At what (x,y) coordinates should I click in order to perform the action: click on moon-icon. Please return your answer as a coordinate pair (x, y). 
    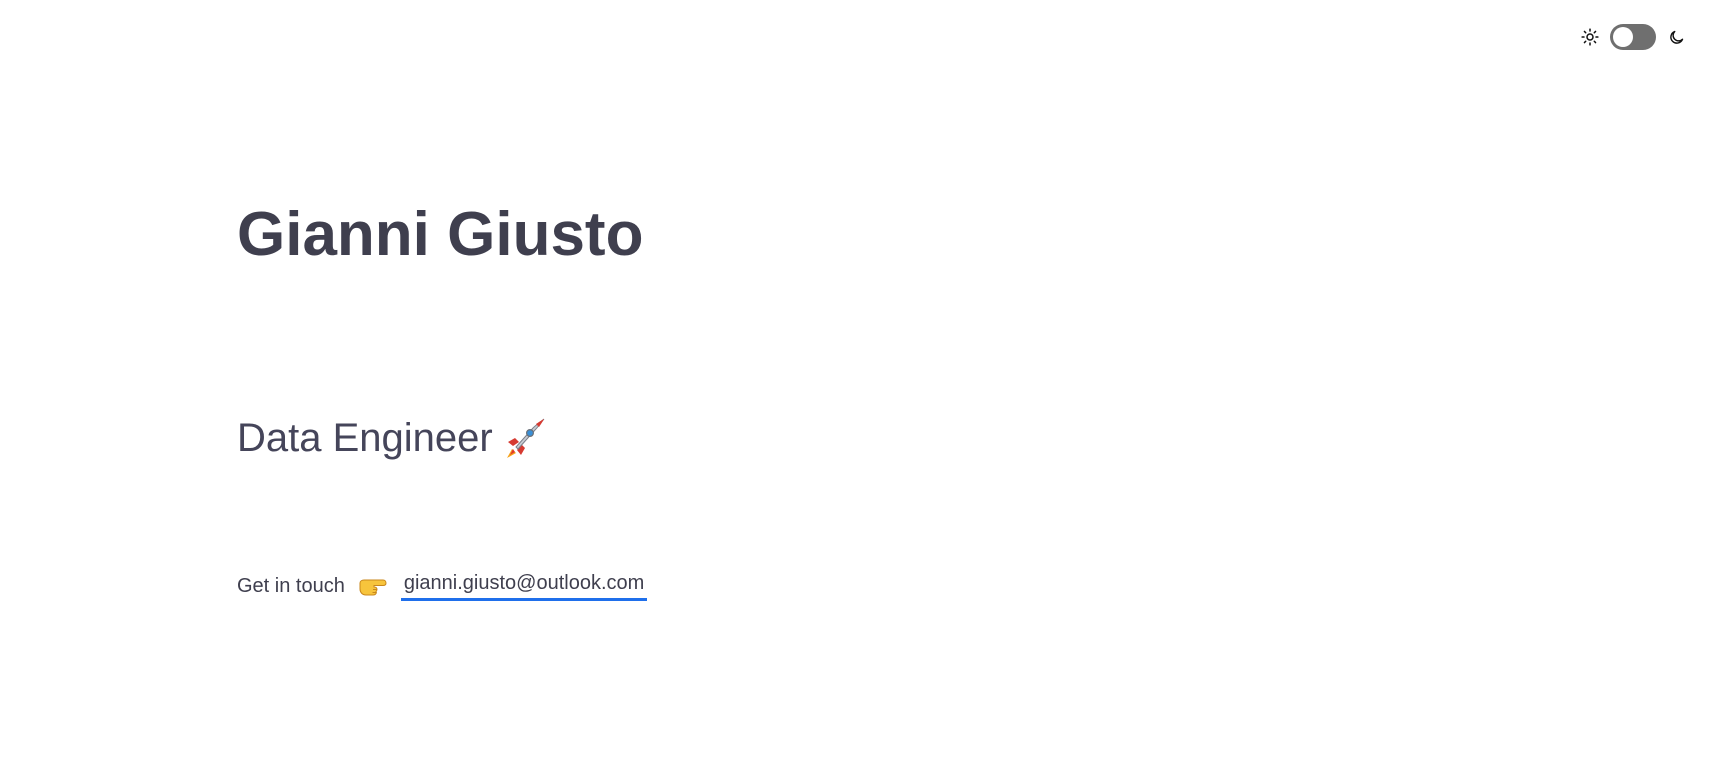
    Looking at the image, I should click on (1676, 37).